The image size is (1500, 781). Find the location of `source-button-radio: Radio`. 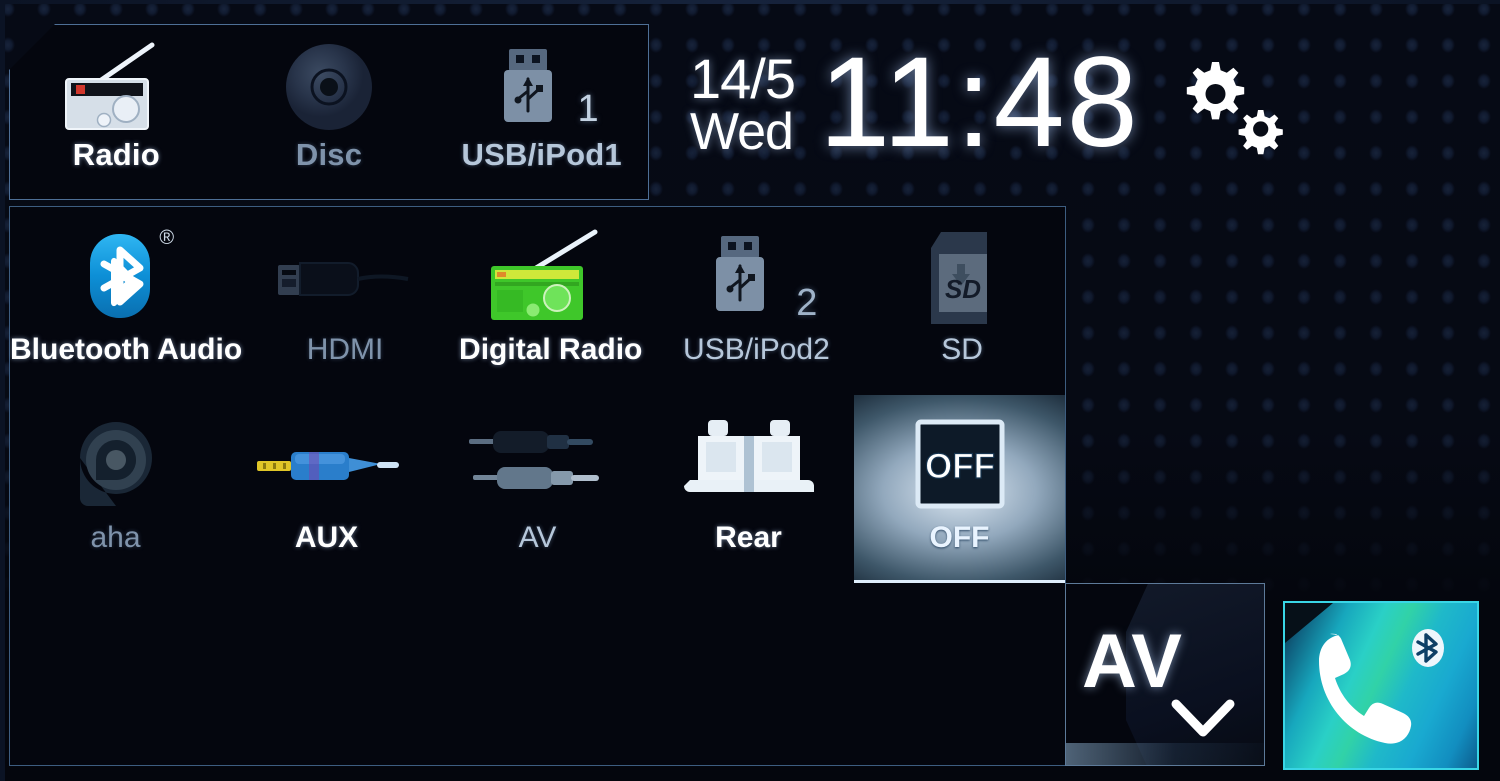

source-button-radio: Radio is located at coordinates (116, 112).